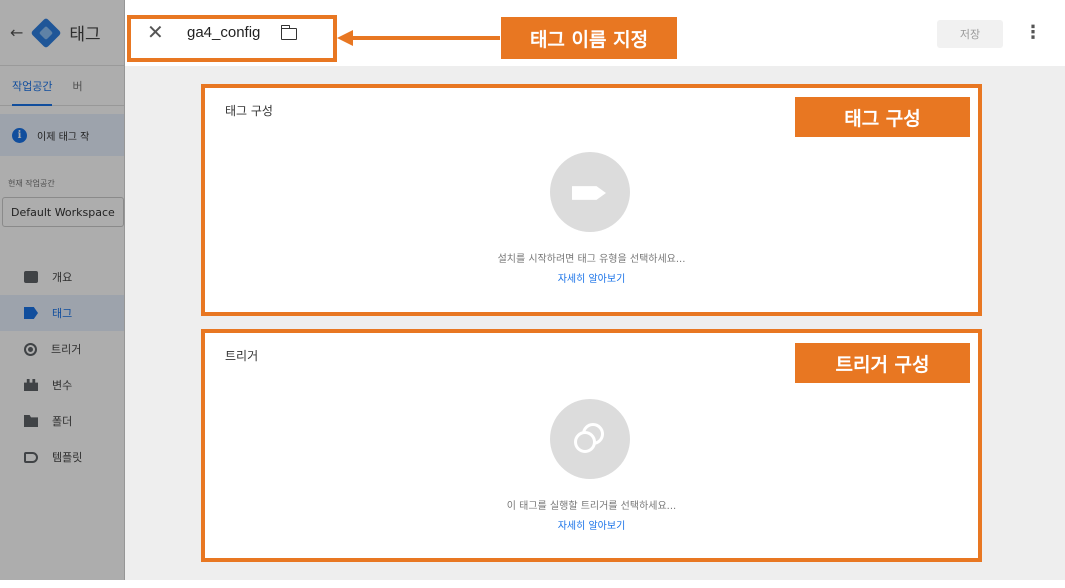 This screenshot has height=588, width=1065. What do you see at coordinates (532, 584) in the screenshot?
I see `bottom-margin` at bounding box center [532, 584].